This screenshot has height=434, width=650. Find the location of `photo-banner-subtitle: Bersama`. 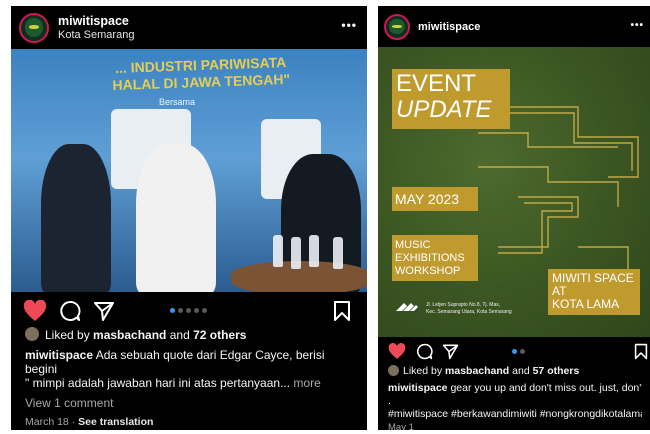

photo-banner-subtitle: Bersama is located at coordinates (177, 102).